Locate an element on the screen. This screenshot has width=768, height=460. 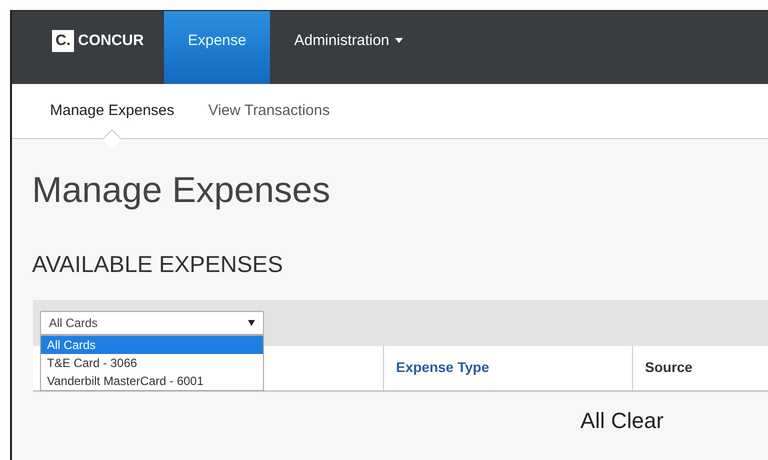
dropdown-option: Vanderbilt MasterCard - 6001 is located at coordinates (152, 381).